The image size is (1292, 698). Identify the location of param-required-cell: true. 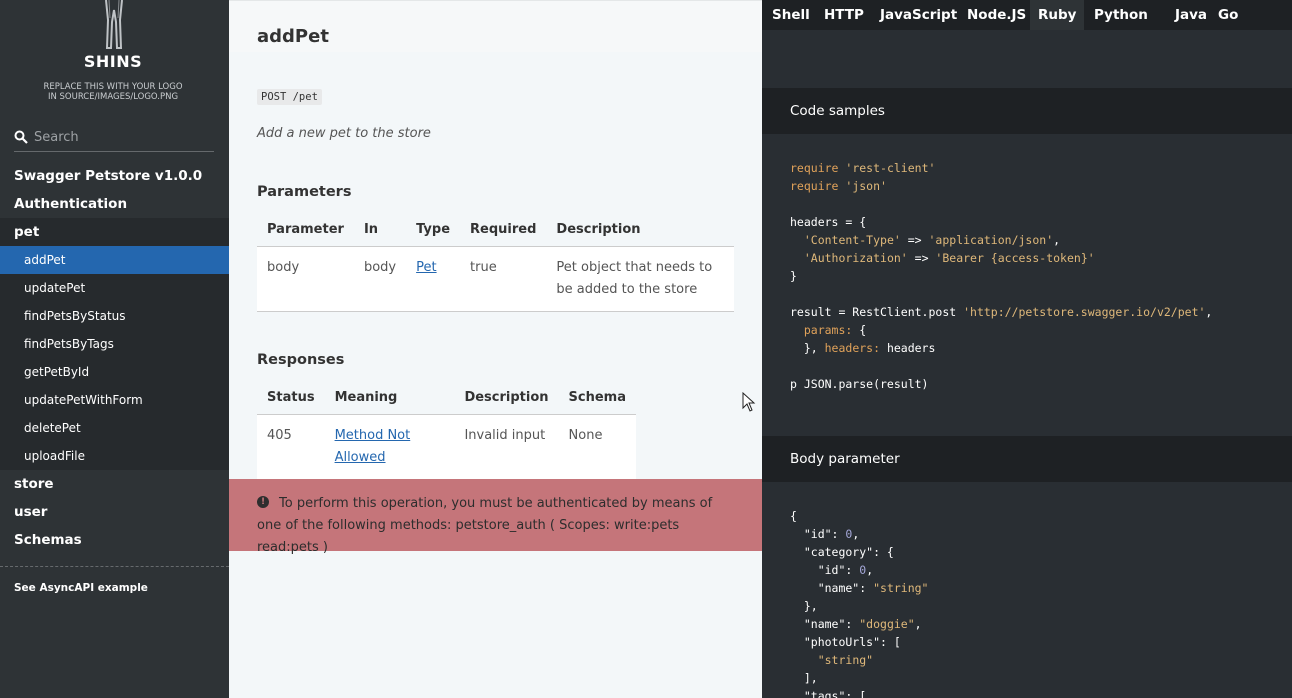
(503, 279).